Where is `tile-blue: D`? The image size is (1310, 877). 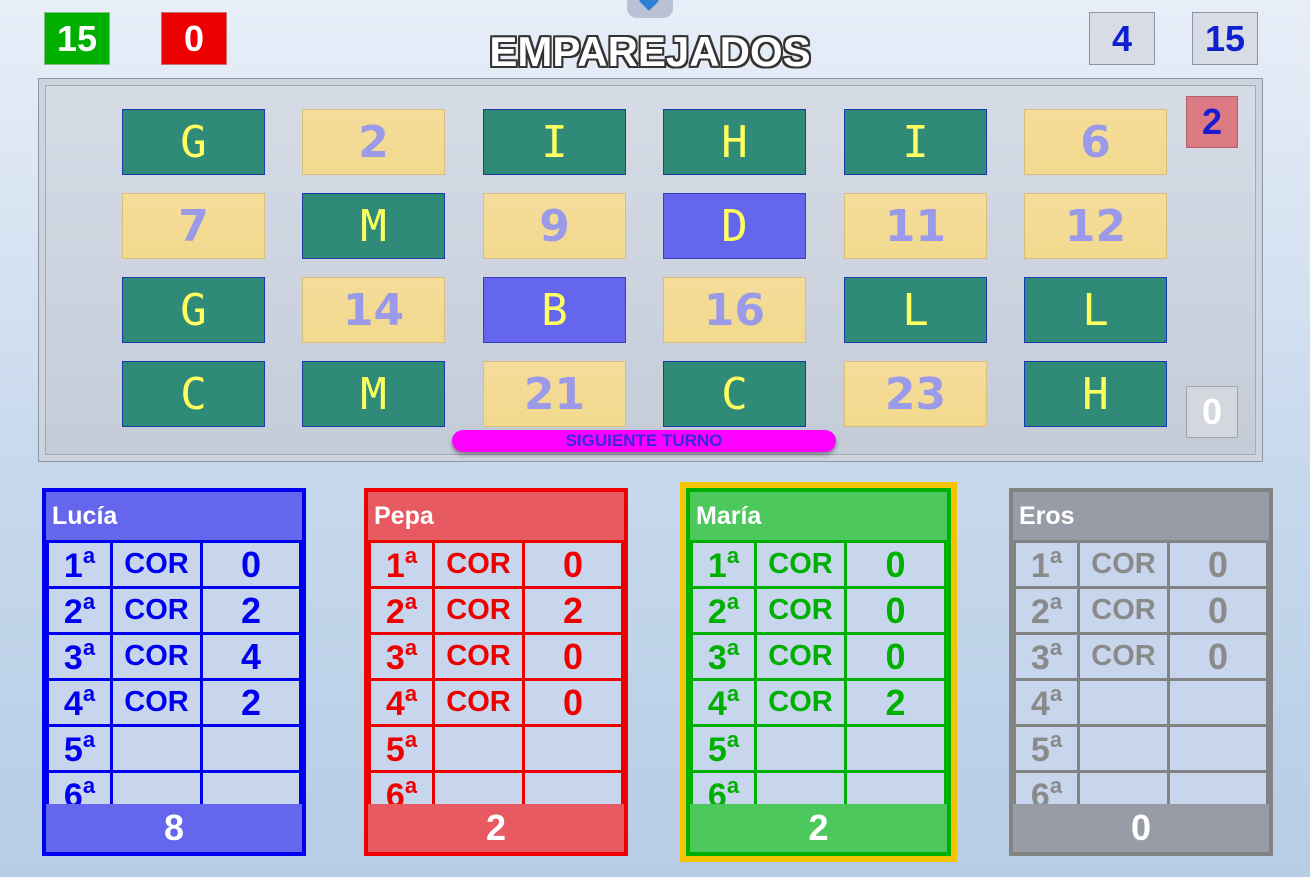 tile-blue: D is located at coordinates (734, 226).